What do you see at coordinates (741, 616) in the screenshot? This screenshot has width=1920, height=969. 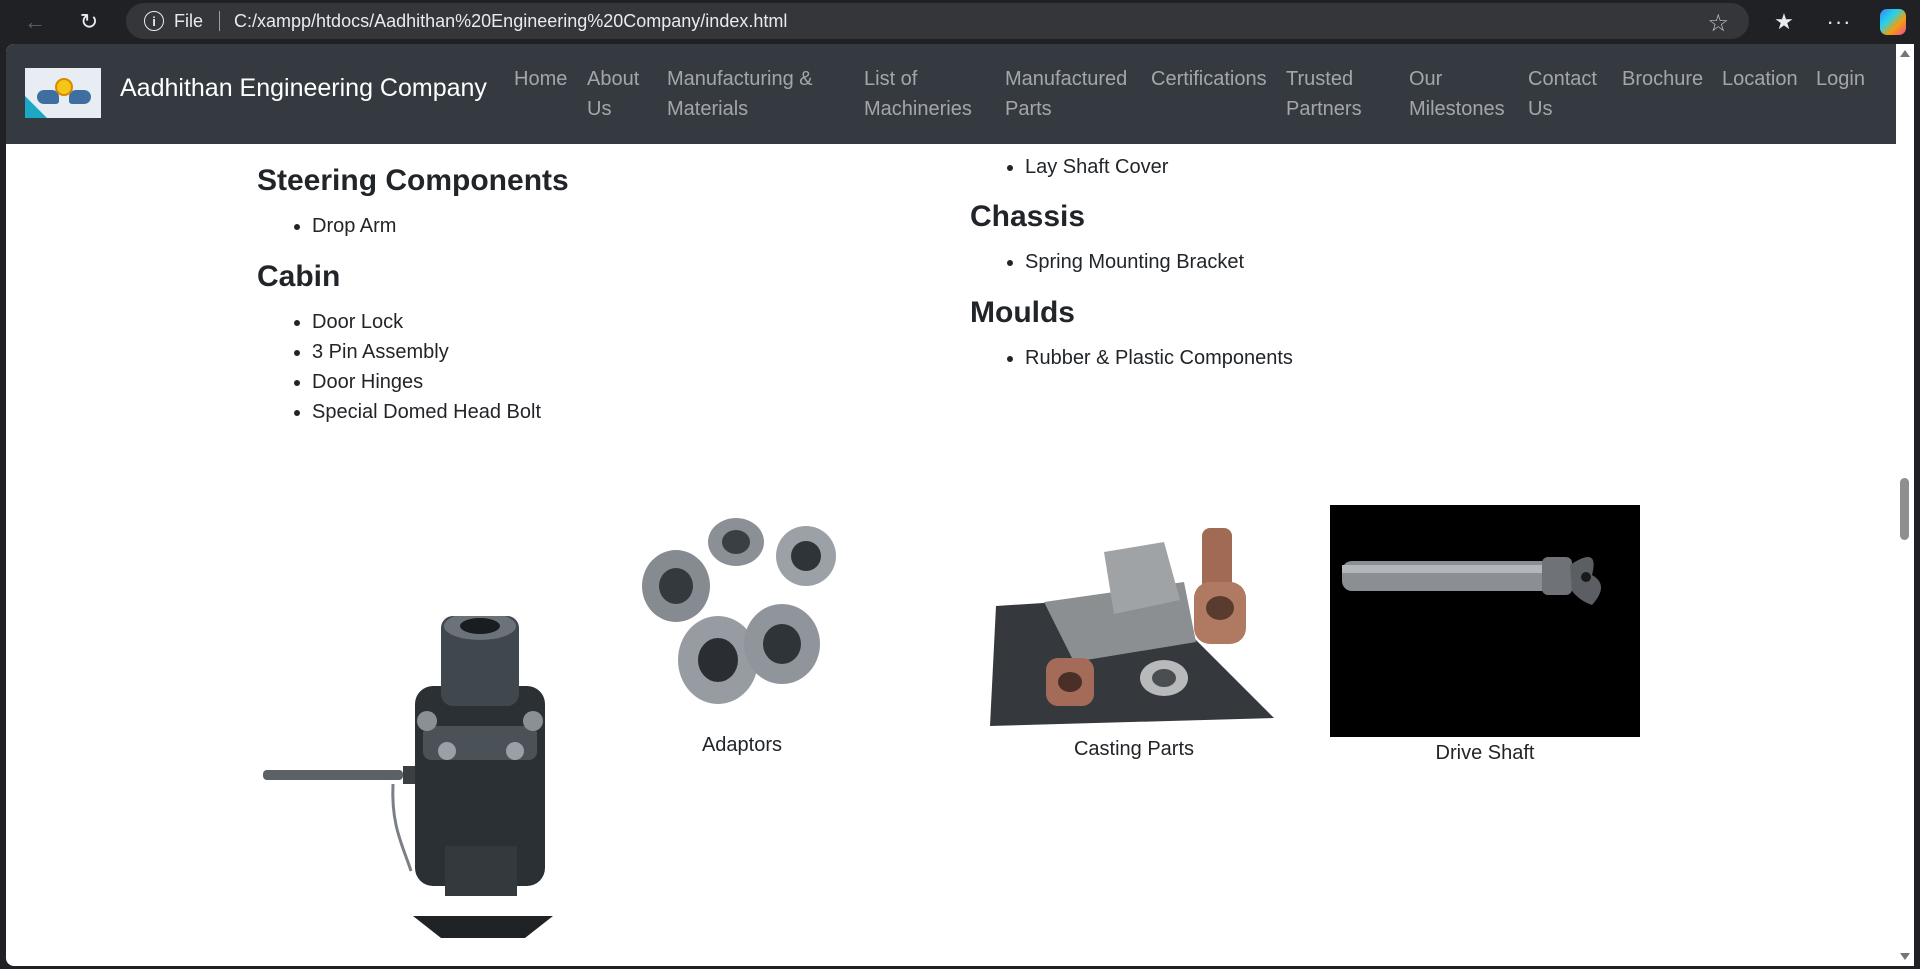 I see `product-image-adaptors` at bounding box center [741, 616].